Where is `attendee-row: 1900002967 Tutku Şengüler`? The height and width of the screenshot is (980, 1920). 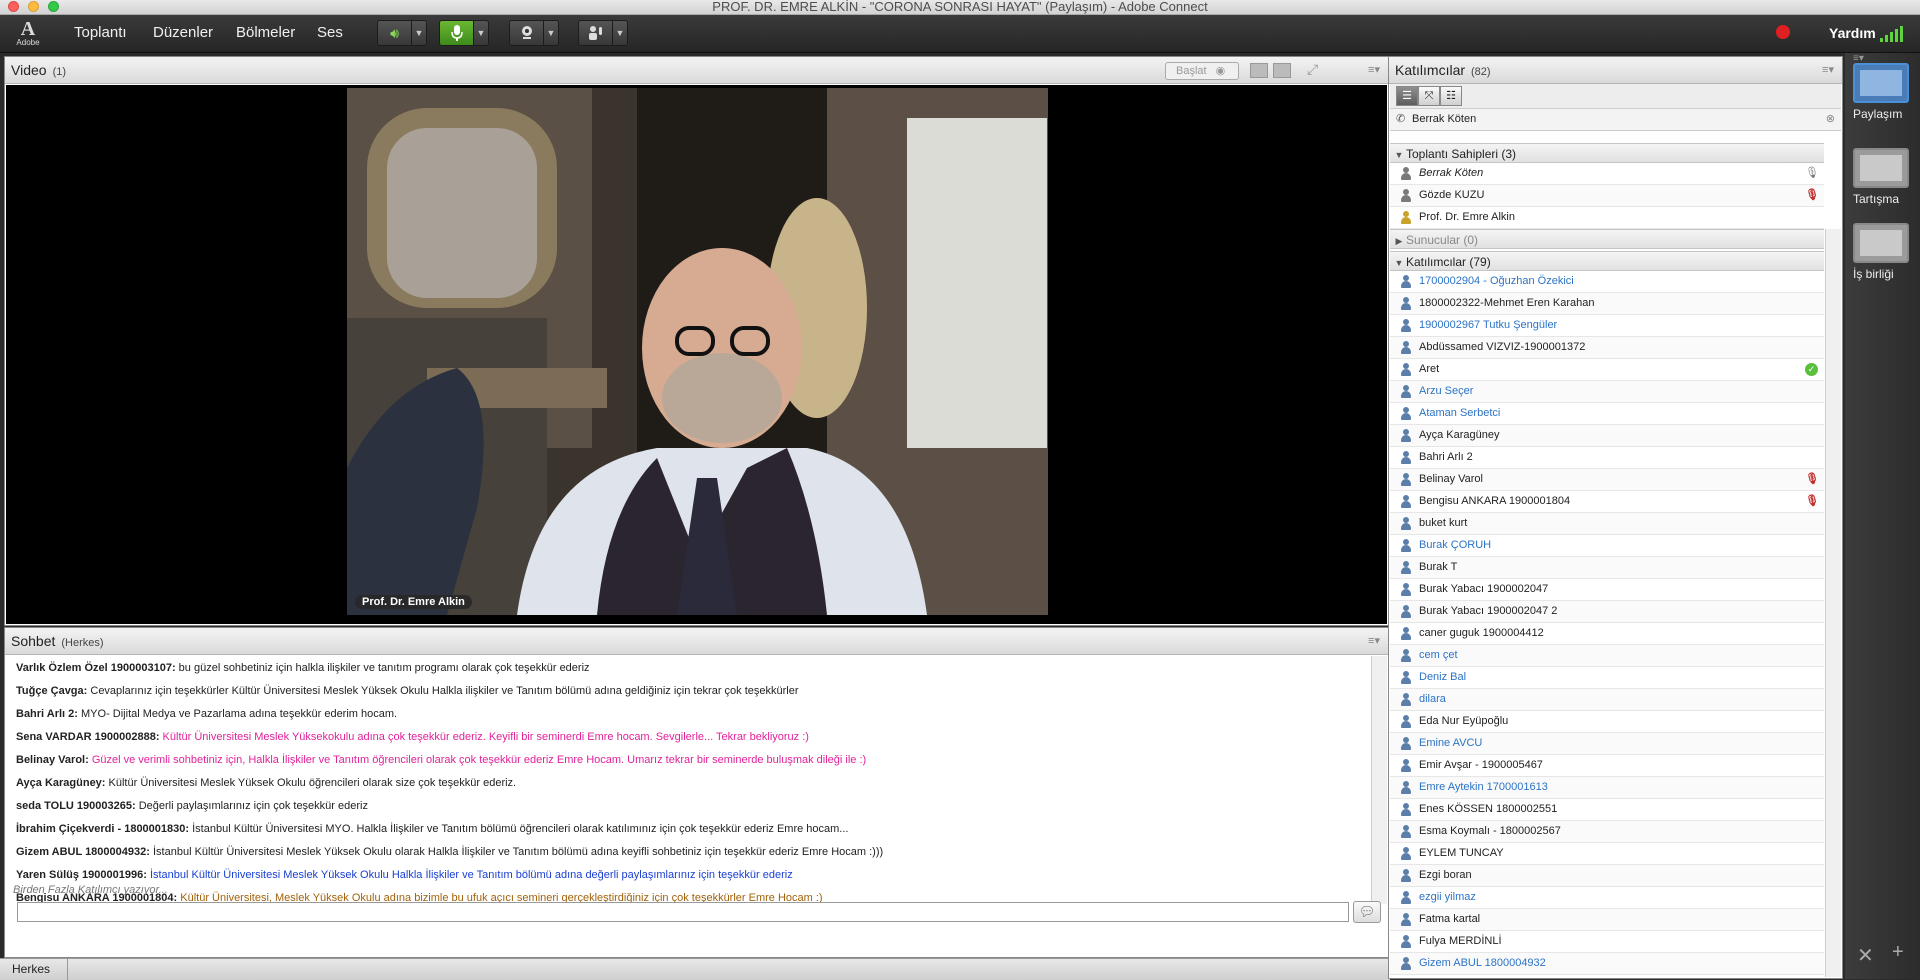 attendee-row: 1900002967 Tutku Şengüler is located at coordinates (1607, 326).